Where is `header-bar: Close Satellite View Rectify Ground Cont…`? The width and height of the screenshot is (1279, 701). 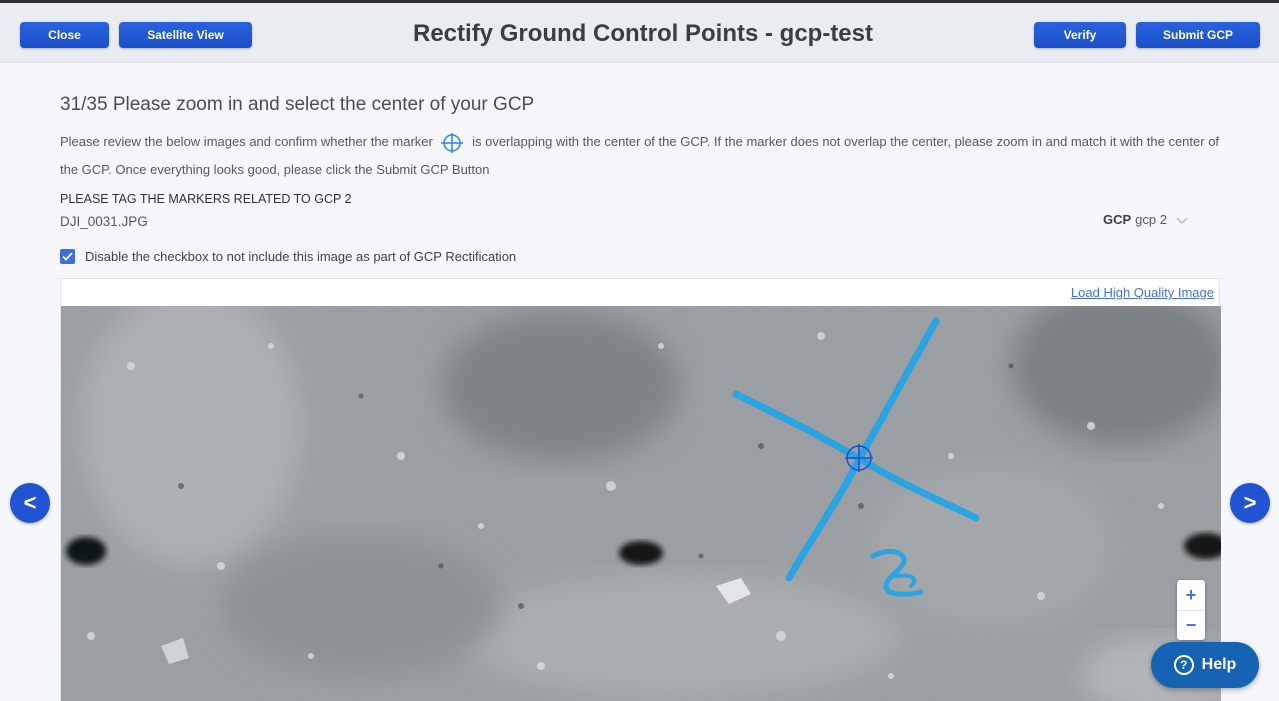 header-bar: Close Satellite View Rectify Ground Cont… is located at coordinates (639, 33).